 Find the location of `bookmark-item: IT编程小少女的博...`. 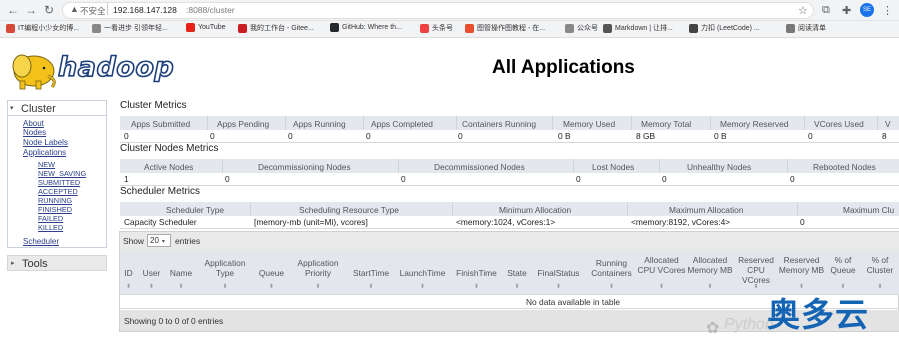

bookmark-item: IT编程小少女的博... is located at coordinates (42, 28).